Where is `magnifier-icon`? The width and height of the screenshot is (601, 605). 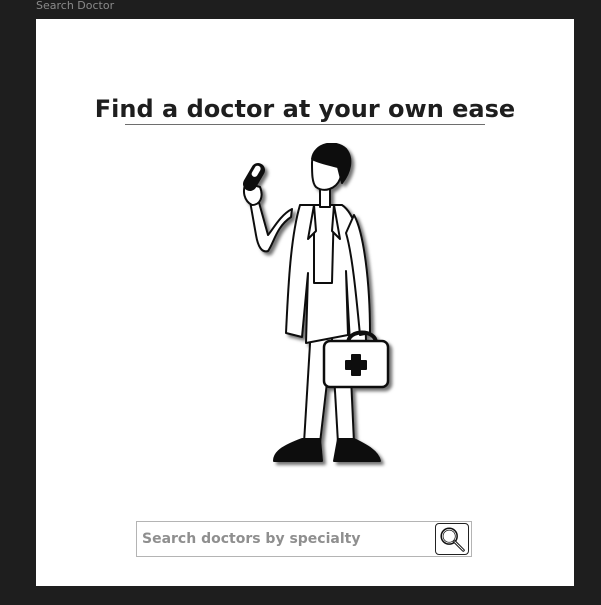
magnifier-icon is located at coordinates (452, 539).